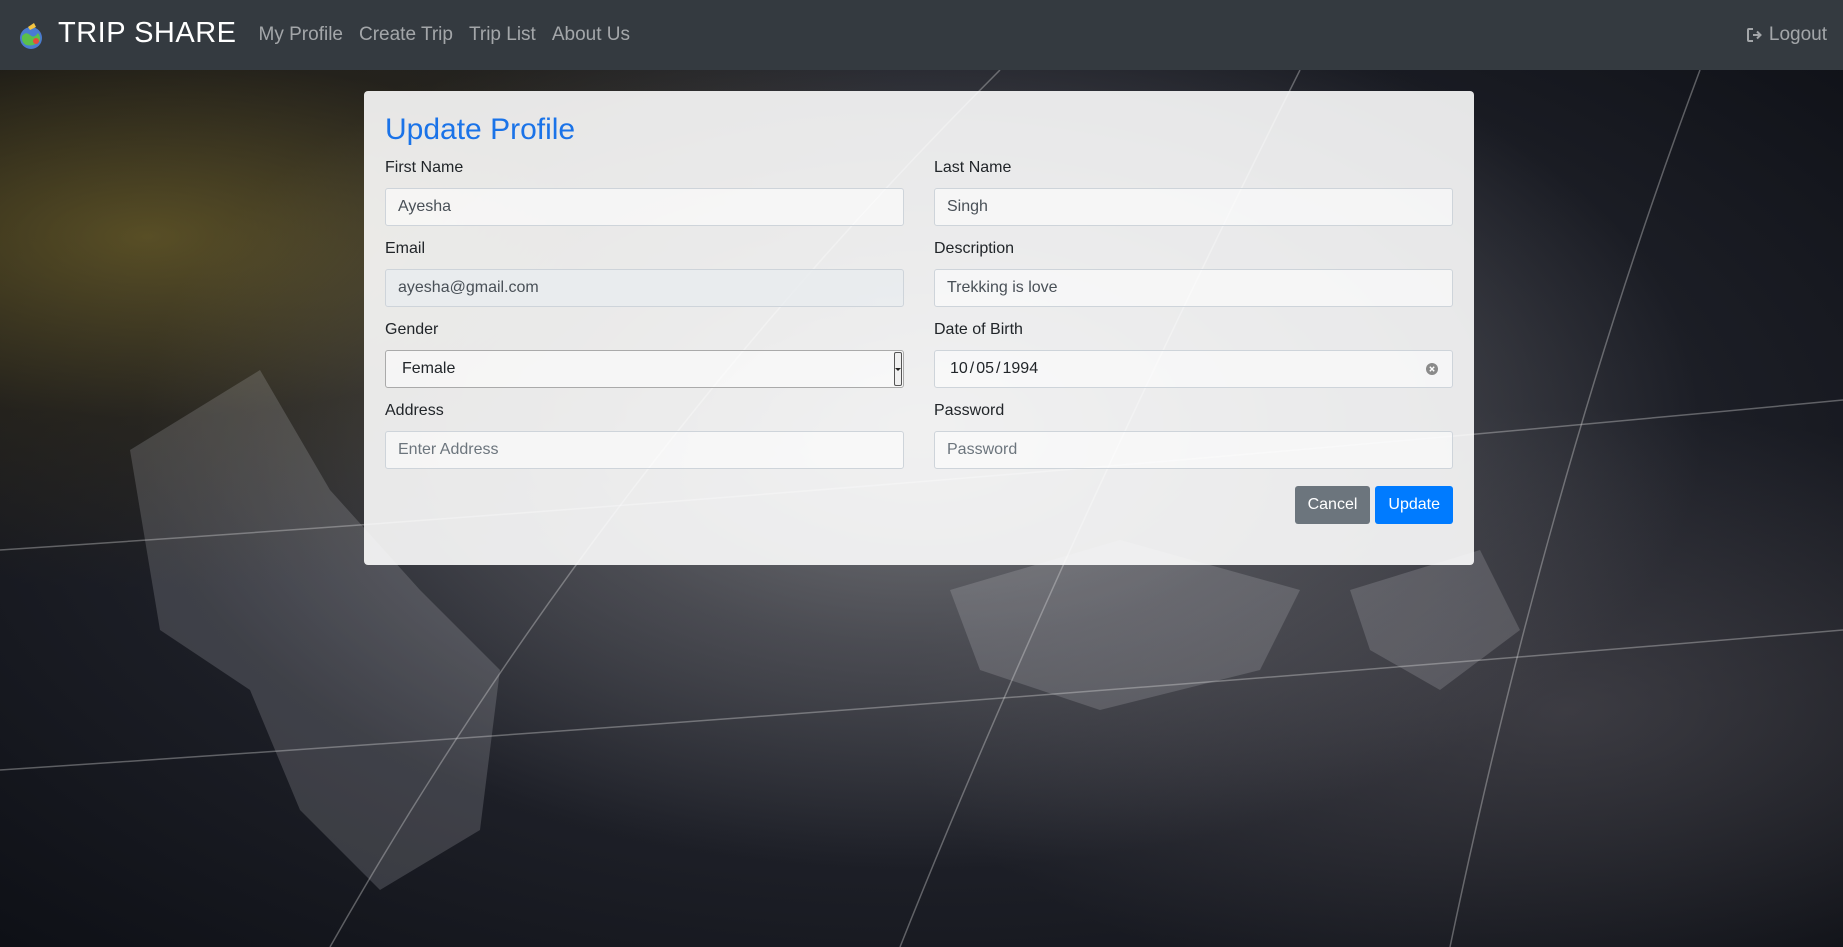 The height and width of the screenshot is (947, 1843). I want to click on page-title: Update Profile, so click(480, 129).